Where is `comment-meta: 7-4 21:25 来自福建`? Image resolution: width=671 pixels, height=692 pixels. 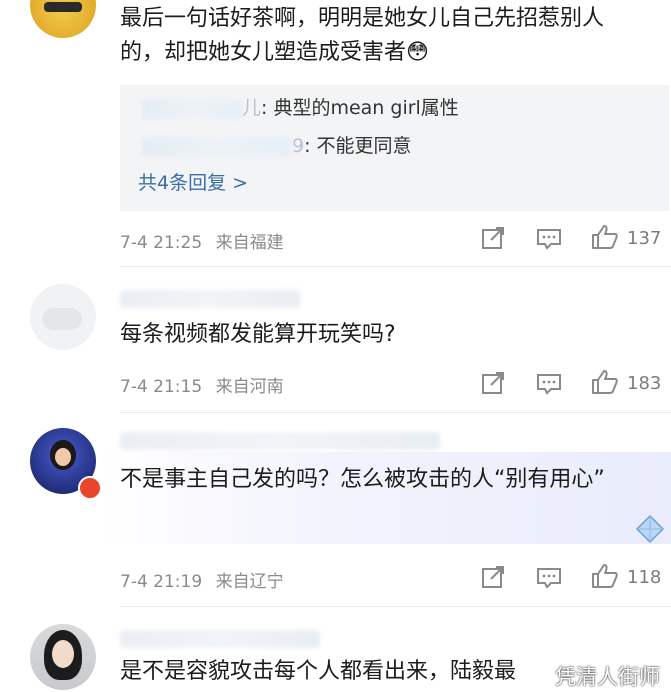 comment-meta: 7-4 21:25 来自福建 is located at coordinates (202, 240).